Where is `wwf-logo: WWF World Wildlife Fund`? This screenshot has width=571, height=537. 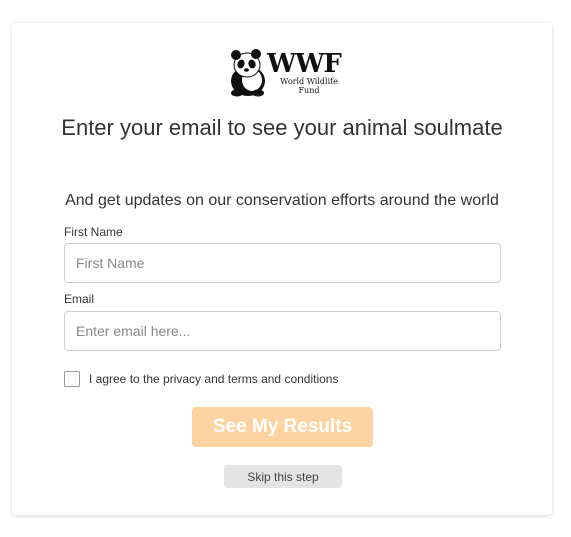
wwf-logo: WWF World Wildlife Fund is located at coordinates (284, 73).